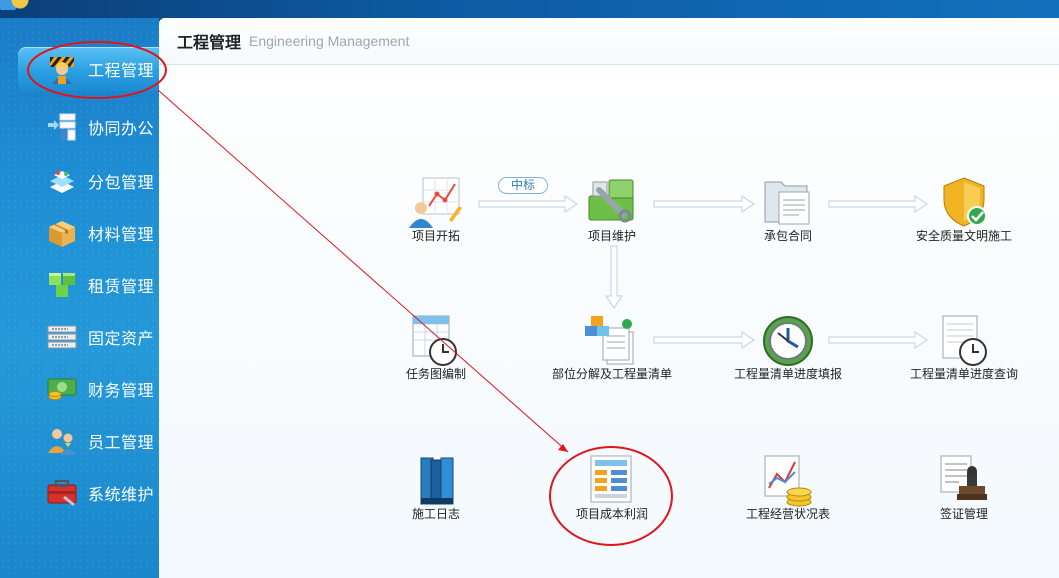  What do you see at coordinates (20, 5) in the screenshot?
I see `logo` at bounding box center [20, 5].